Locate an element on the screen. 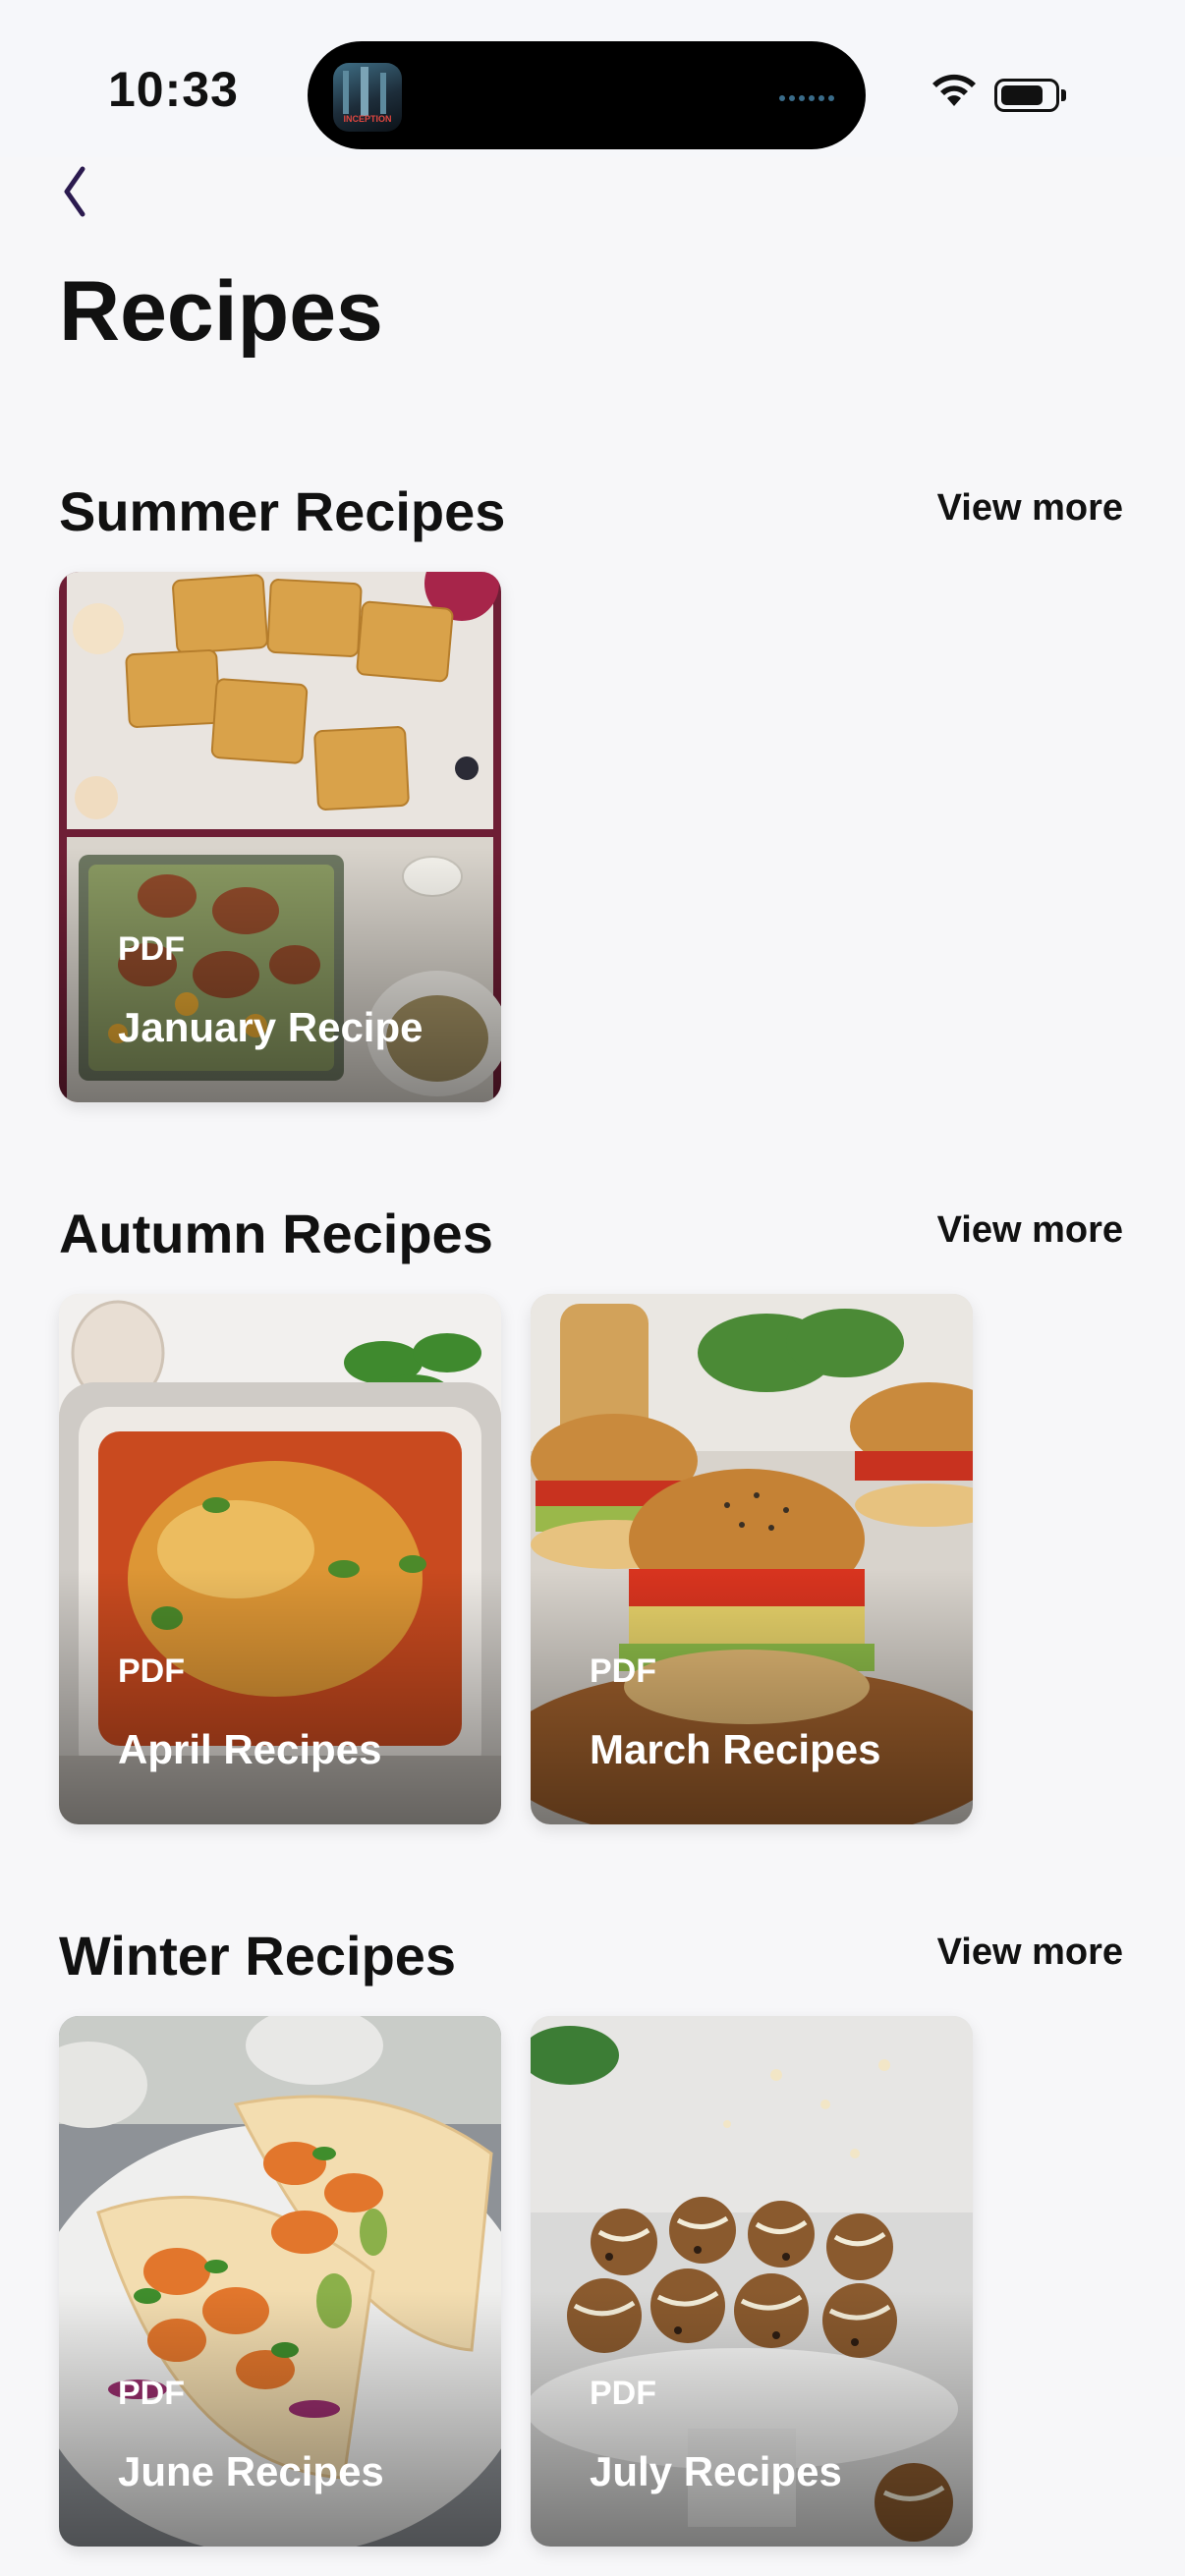 The height and width of the screenshot is (2576, 1185). battery-cap is located at coordinates (1064, 95).